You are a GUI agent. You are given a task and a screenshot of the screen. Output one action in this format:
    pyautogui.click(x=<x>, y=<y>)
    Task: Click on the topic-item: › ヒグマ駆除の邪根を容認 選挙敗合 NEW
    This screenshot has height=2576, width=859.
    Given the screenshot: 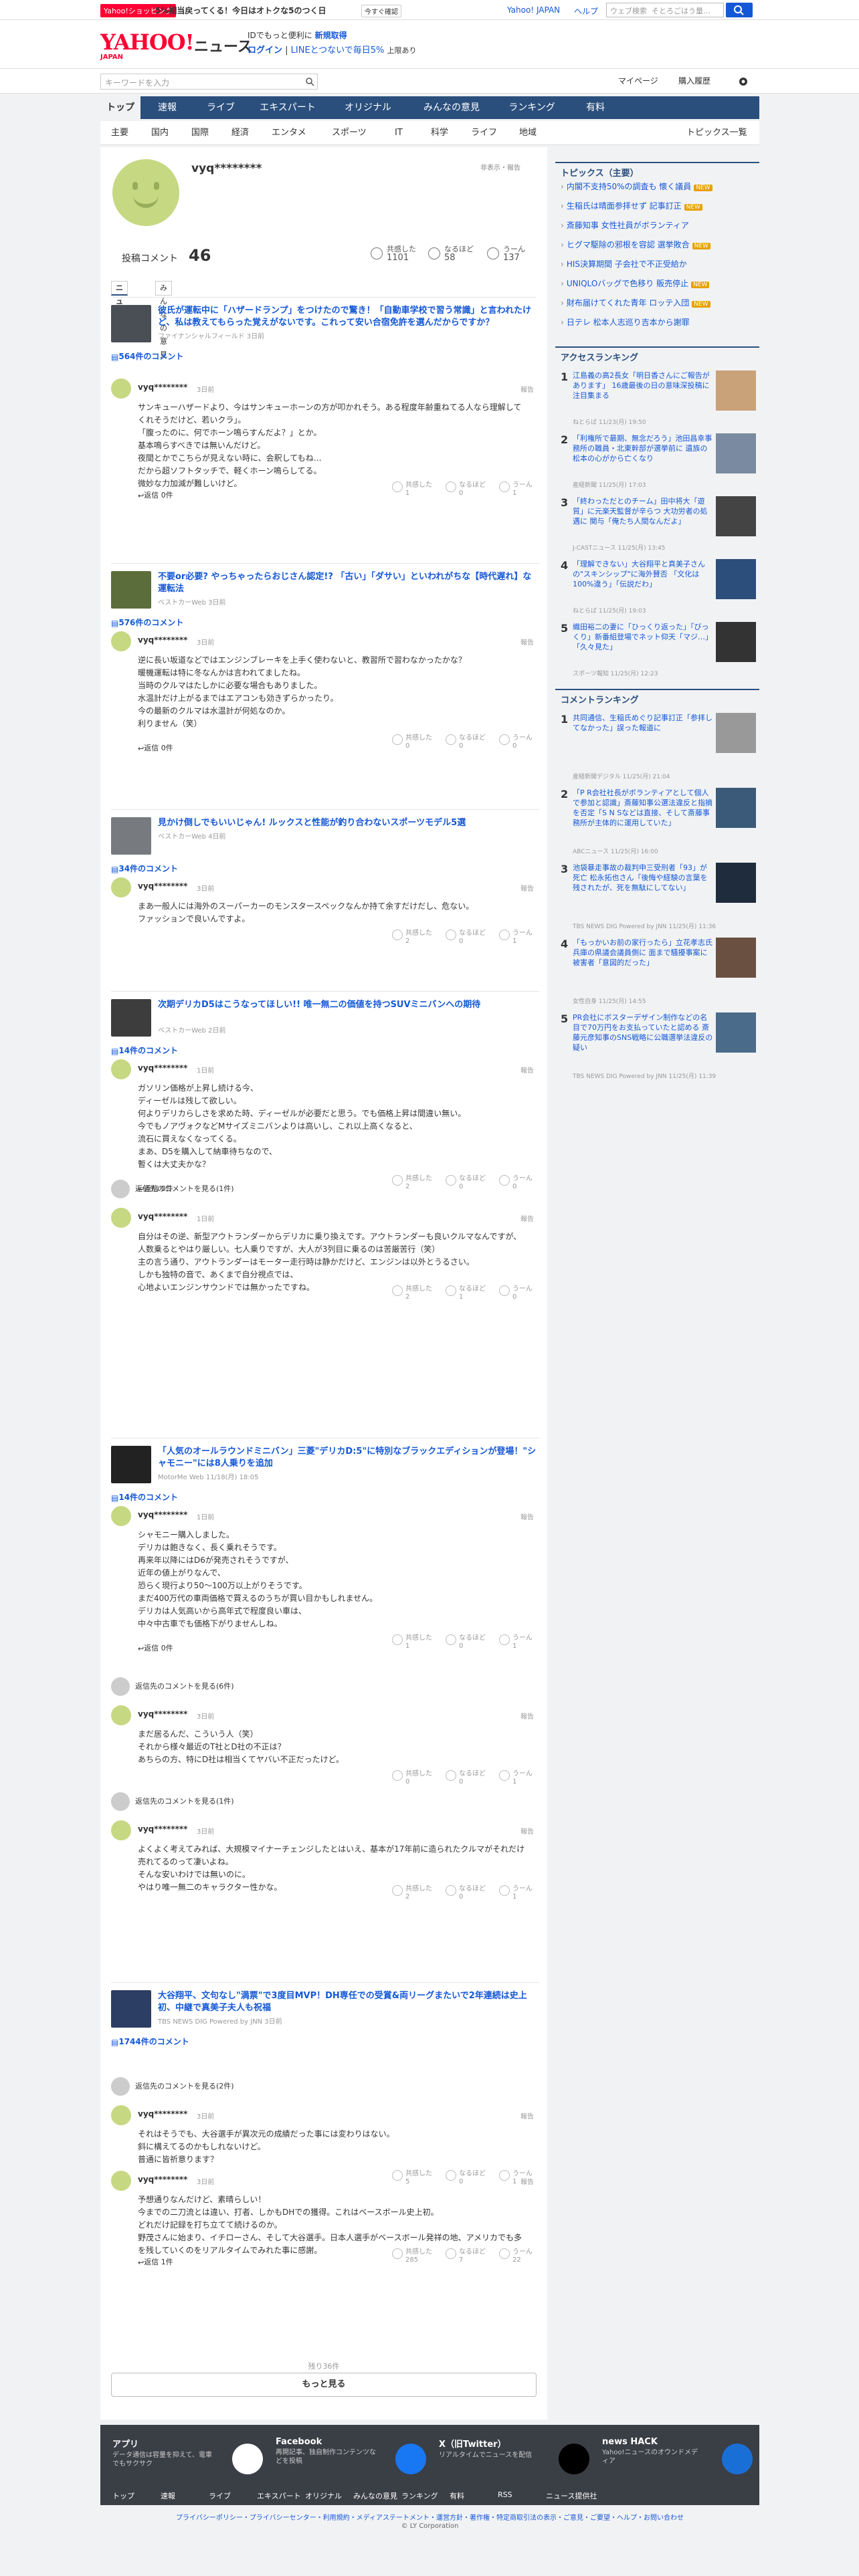 What is the action you would take?
    pyautogui.click(x=660, y=245)
    